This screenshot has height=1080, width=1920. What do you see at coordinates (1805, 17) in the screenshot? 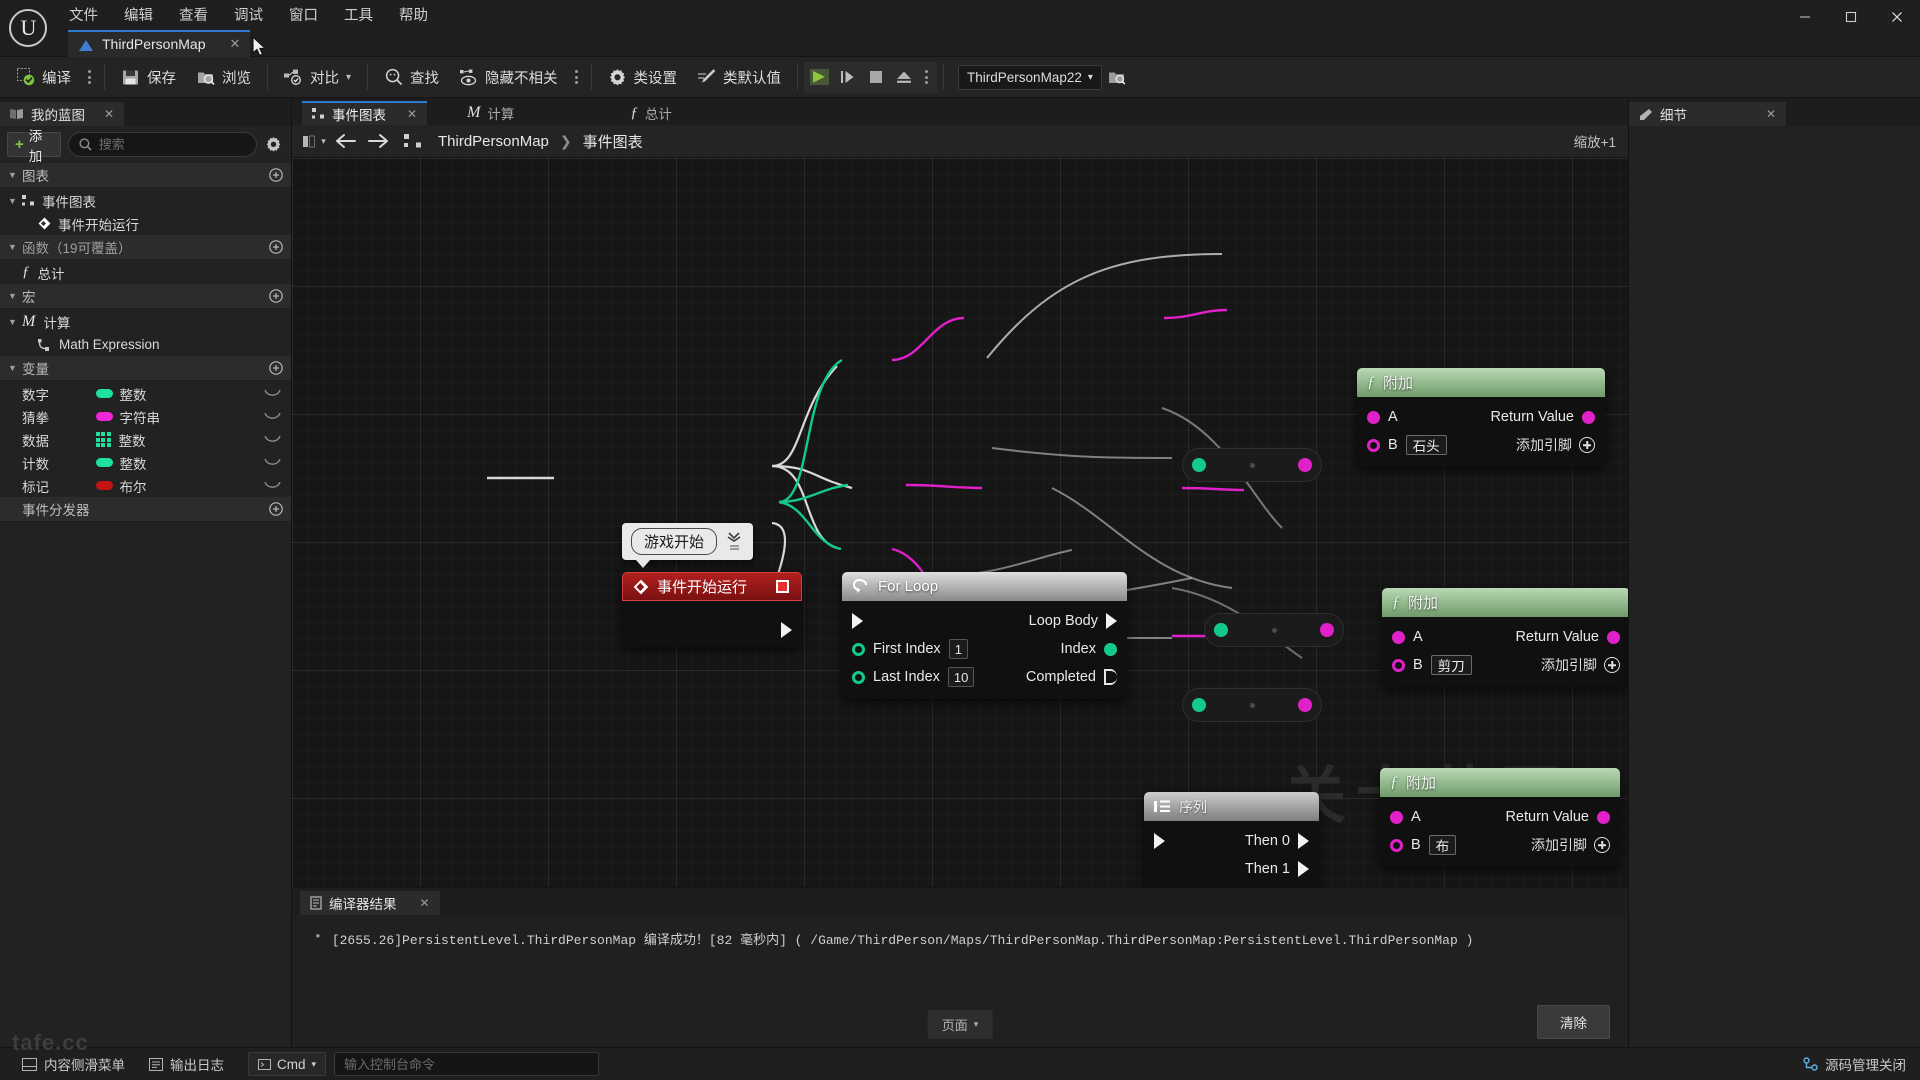
I see `minimize-button` at bounding box center [1805, 17].